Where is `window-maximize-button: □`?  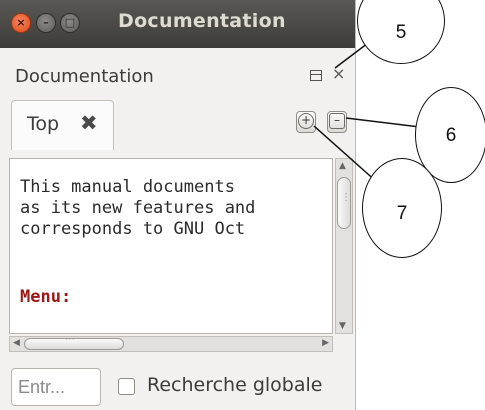
window-maximize-button: □ is located at coordinates (70, 23).